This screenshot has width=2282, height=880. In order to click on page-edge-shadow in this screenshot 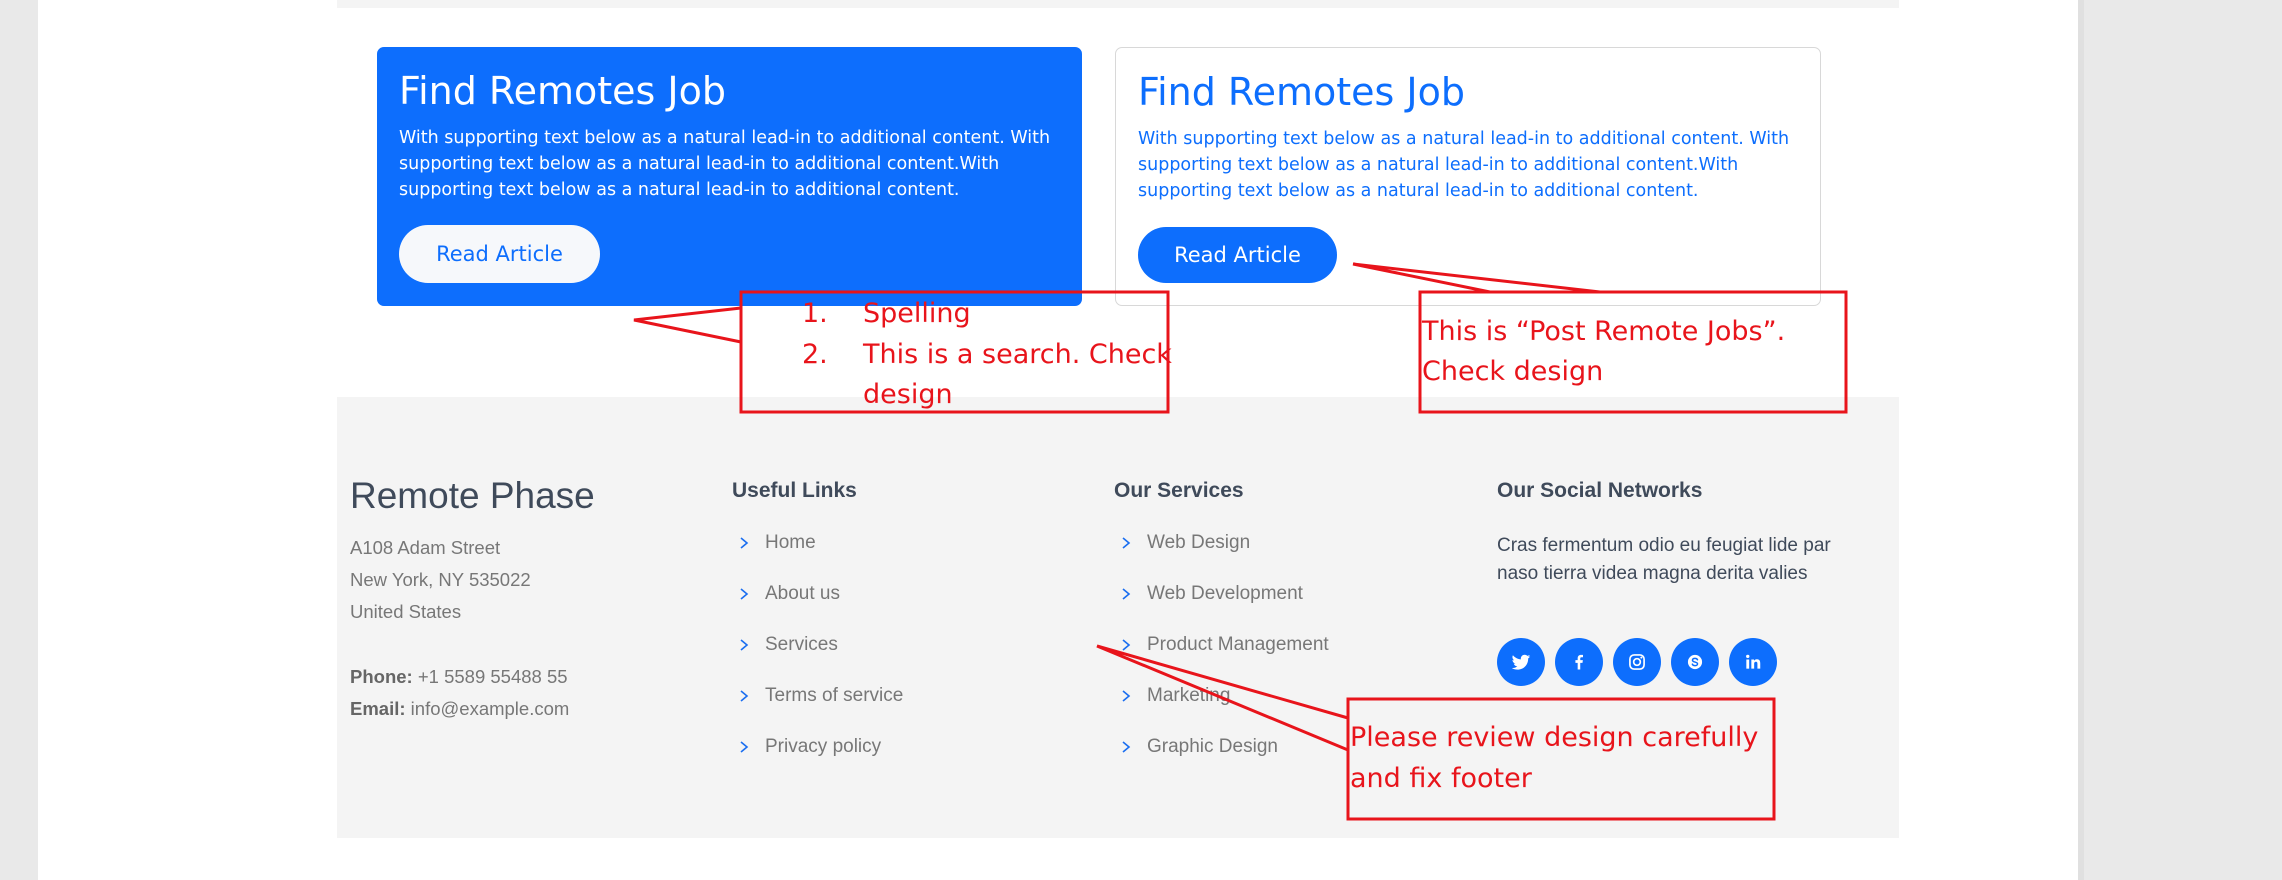, I will do `click(2081, 440)`.